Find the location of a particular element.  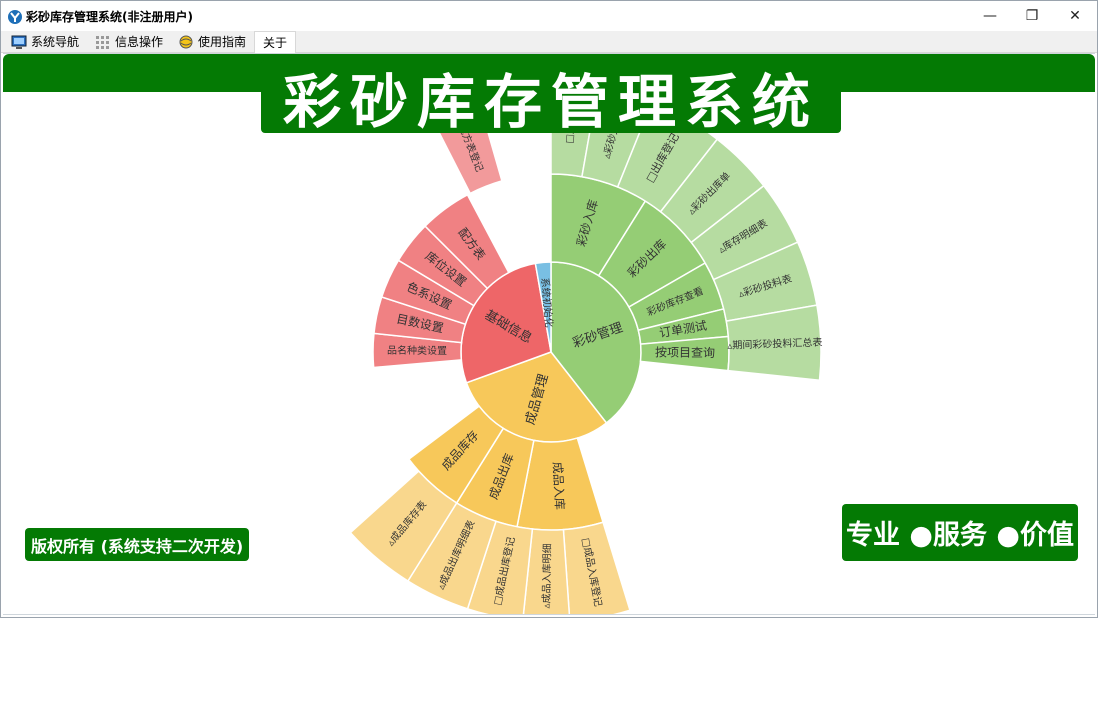

sunburst-label: 成品入库 is located at coordinates (558, 485).